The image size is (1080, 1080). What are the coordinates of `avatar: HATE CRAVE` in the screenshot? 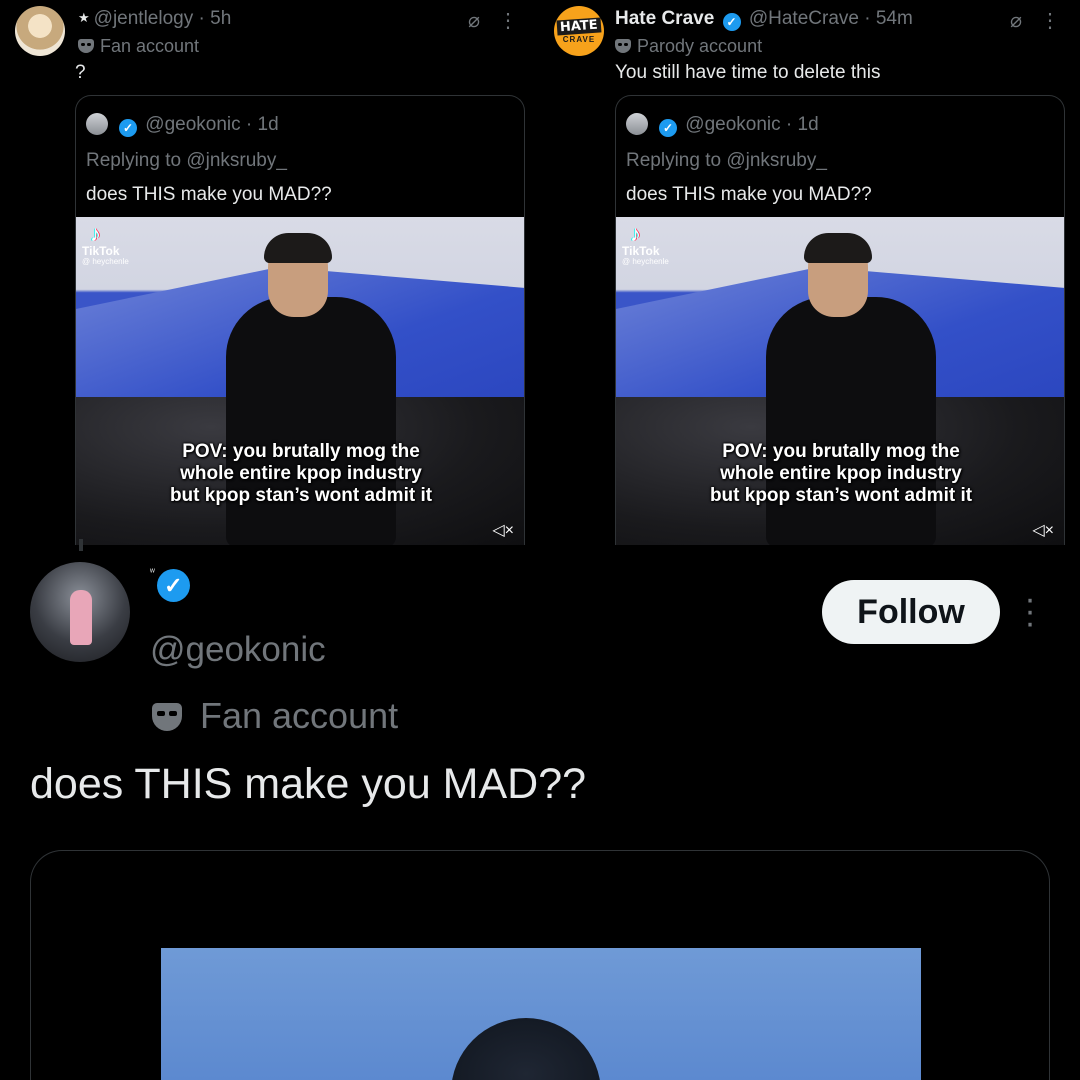 It's located at (579, 31).